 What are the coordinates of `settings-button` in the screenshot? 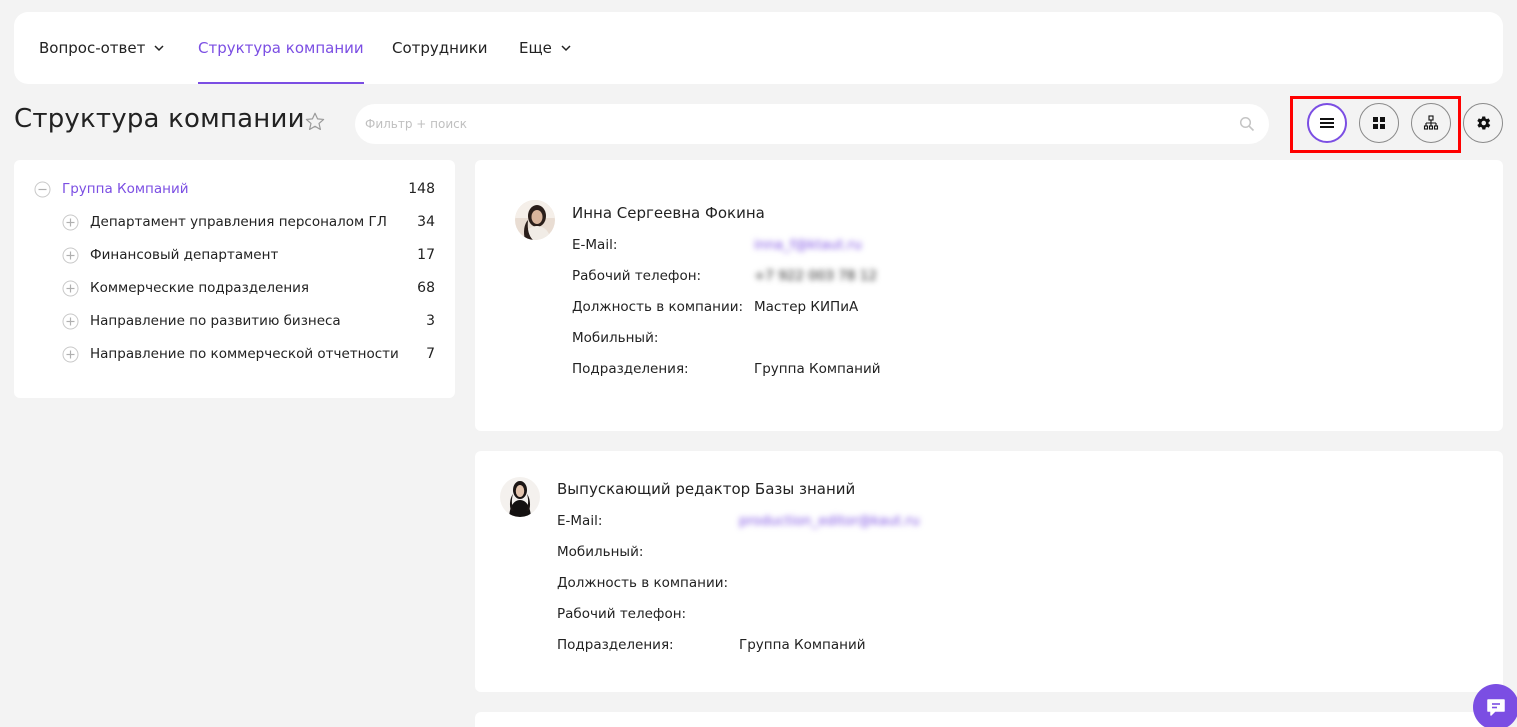 It's located at (1483, 123).